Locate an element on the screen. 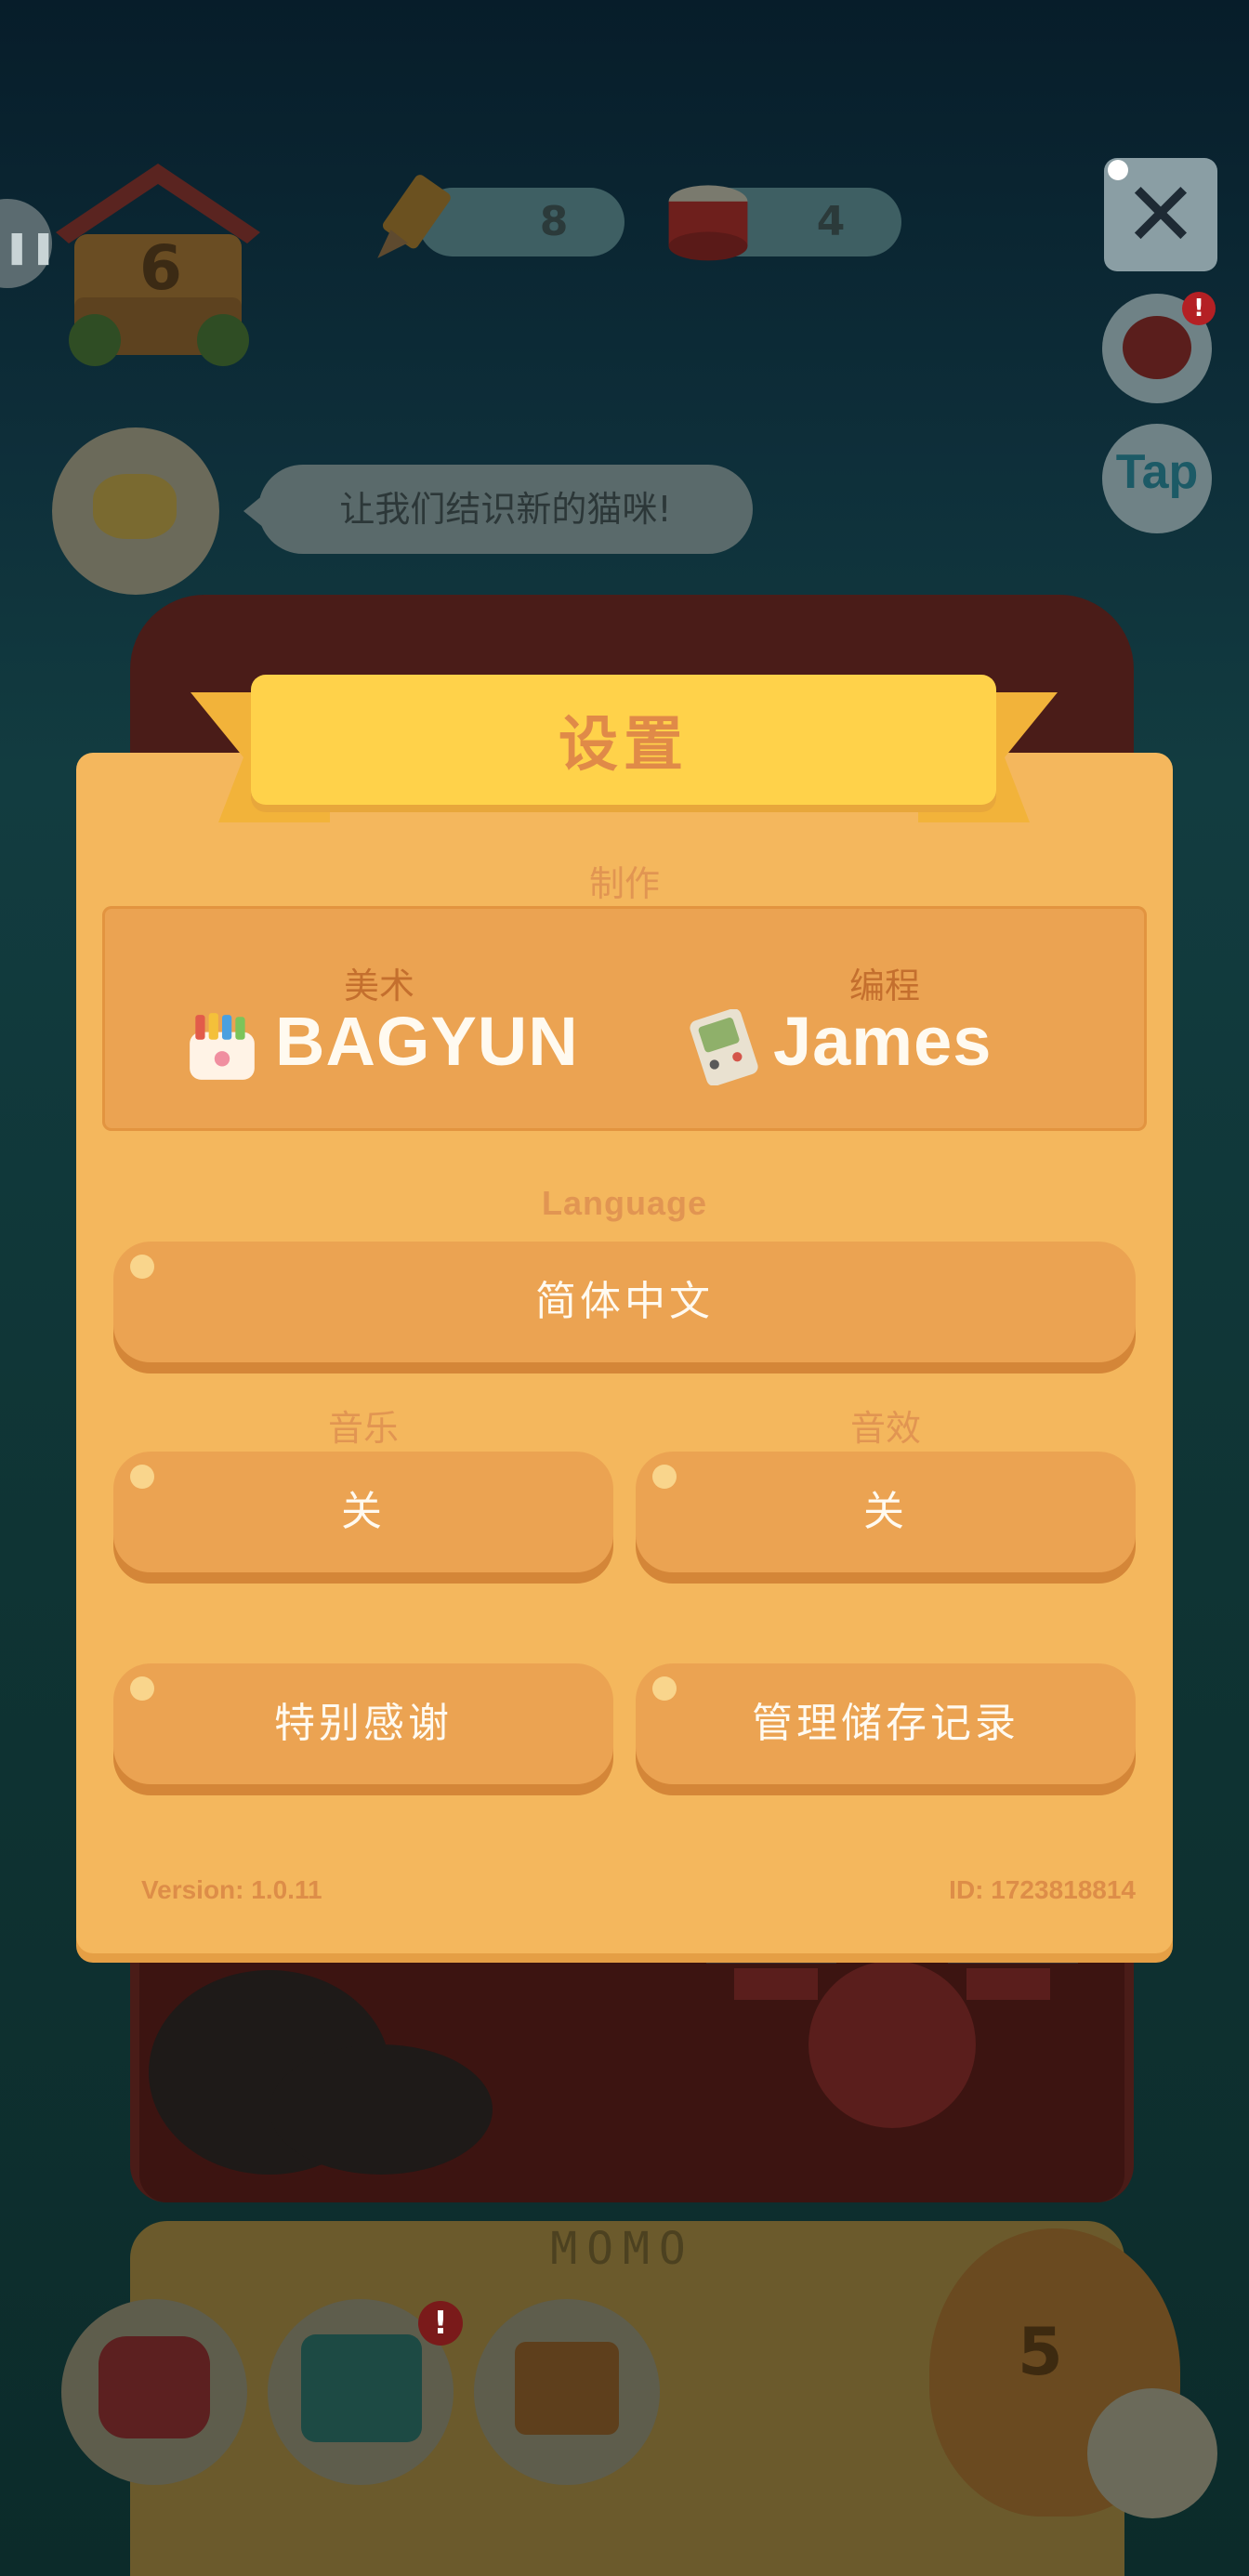 The image size is (1249, 2576). special-thanks-label: 特别感谢 is located at coordinates (363, 1723).